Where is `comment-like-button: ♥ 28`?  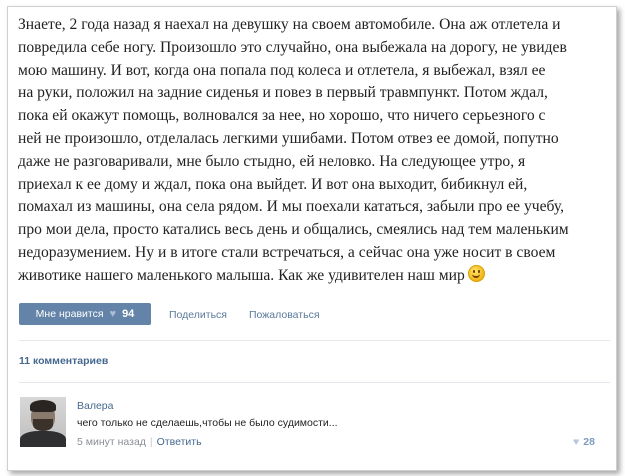
comment-like-button: ♥ 28 is located at coordinates (584, 442).